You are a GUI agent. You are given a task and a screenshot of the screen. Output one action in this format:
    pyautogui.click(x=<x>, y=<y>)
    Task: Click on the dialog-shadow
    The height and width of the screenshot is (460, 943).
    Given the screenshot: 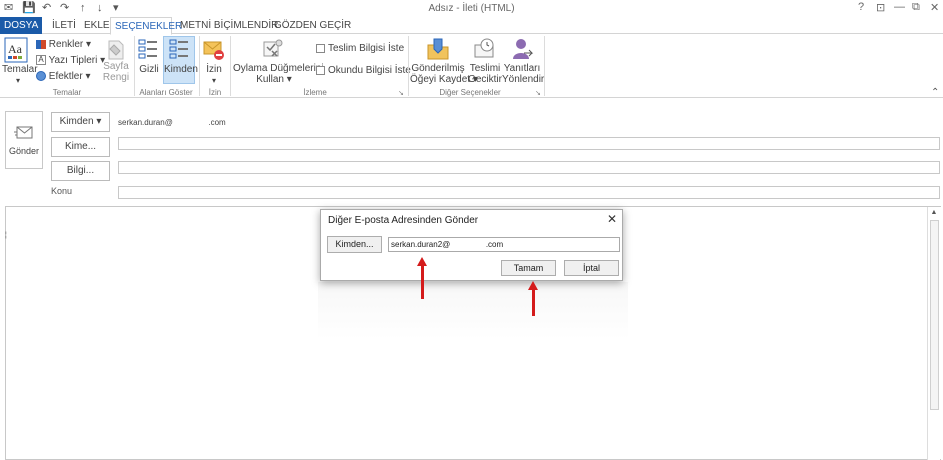 What is the action you would take?
    pyautogui.click(x=473, y=311)
    